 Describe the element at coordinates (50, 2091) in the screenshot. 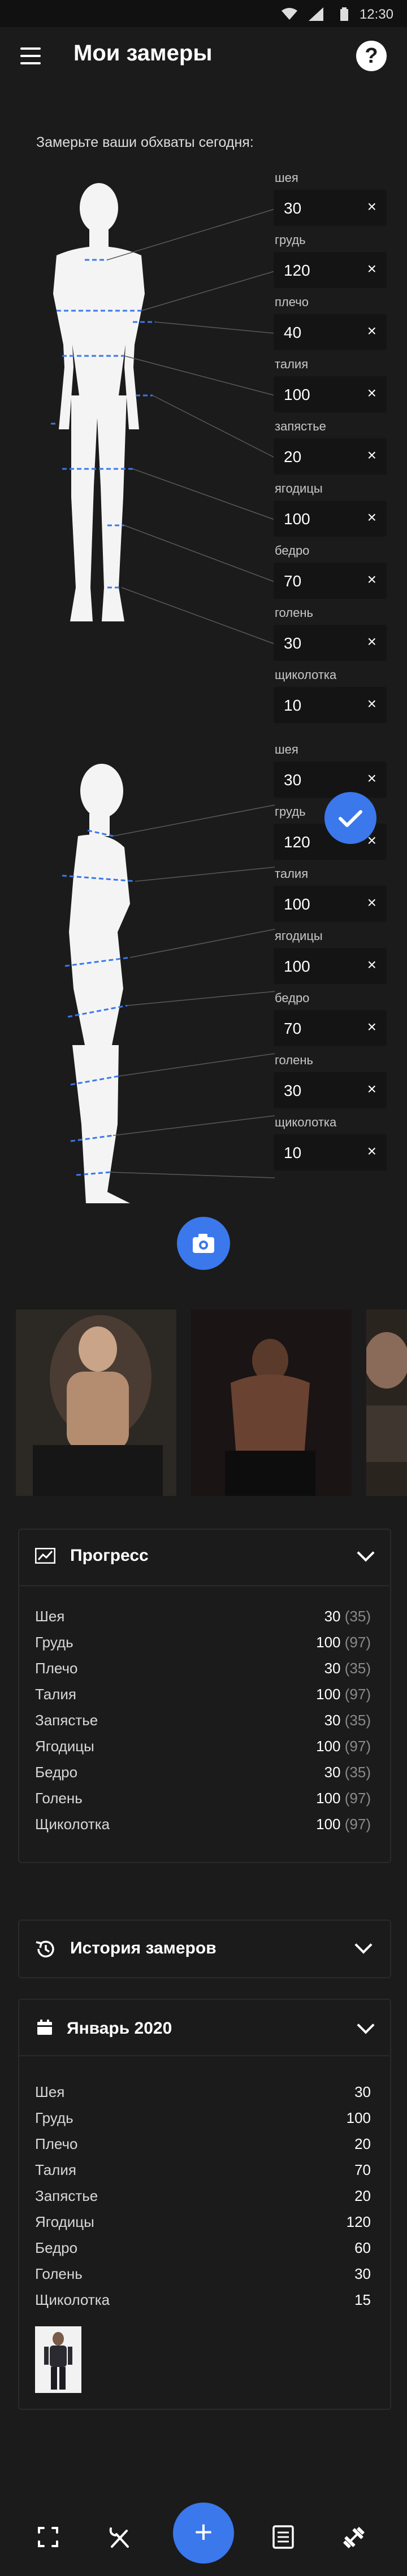

I see `month-row-label: Шея` at that location.